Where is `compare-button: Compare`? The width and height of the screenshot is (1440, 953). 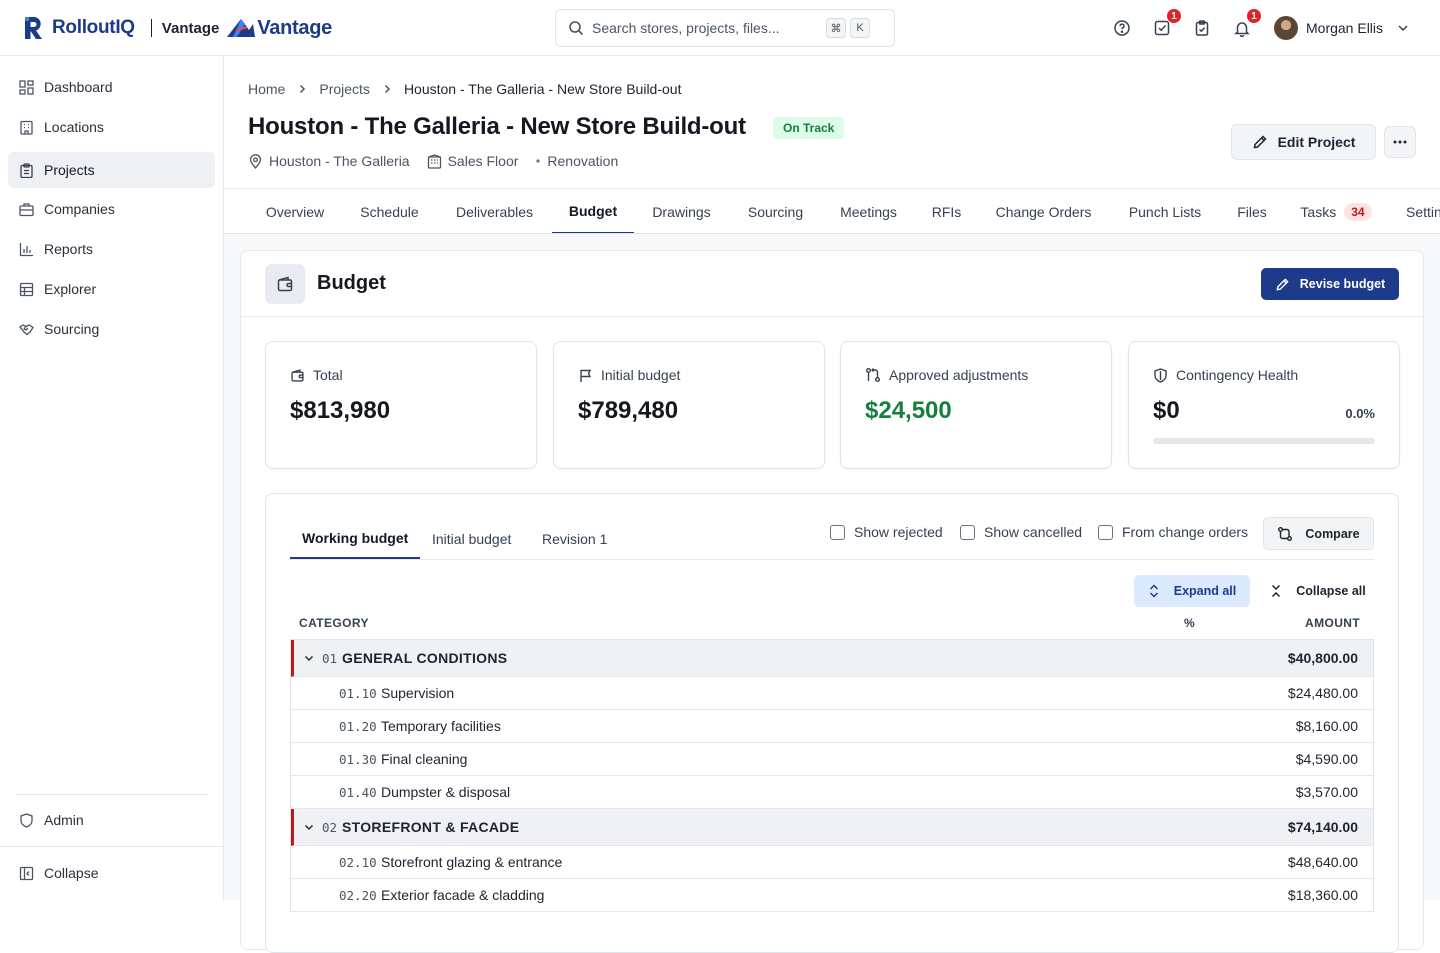 compare-button: Compare is located at coordinates (1318, 533).